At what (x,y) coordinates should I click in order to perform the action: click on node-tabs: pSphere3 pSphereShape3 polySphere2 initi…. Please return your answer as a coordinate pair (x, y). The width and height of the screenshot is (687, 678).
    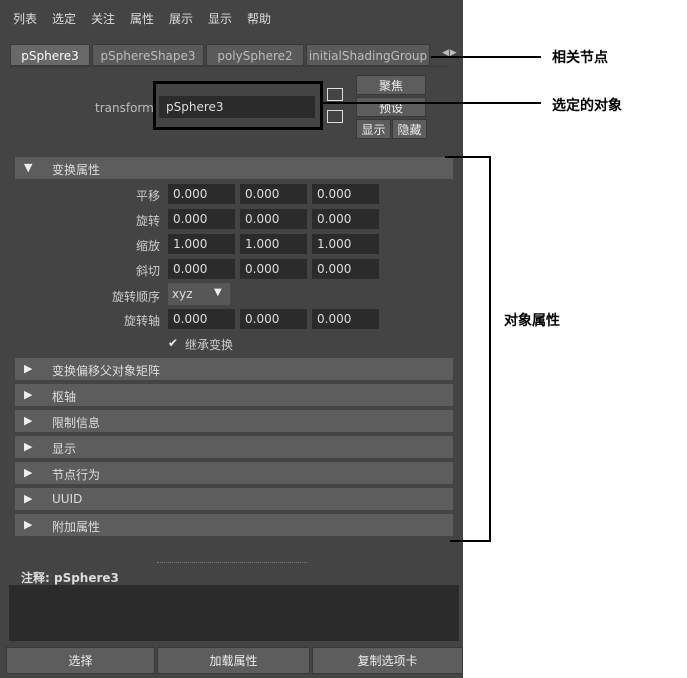
    Looking at the image, I should click on (230, 55).